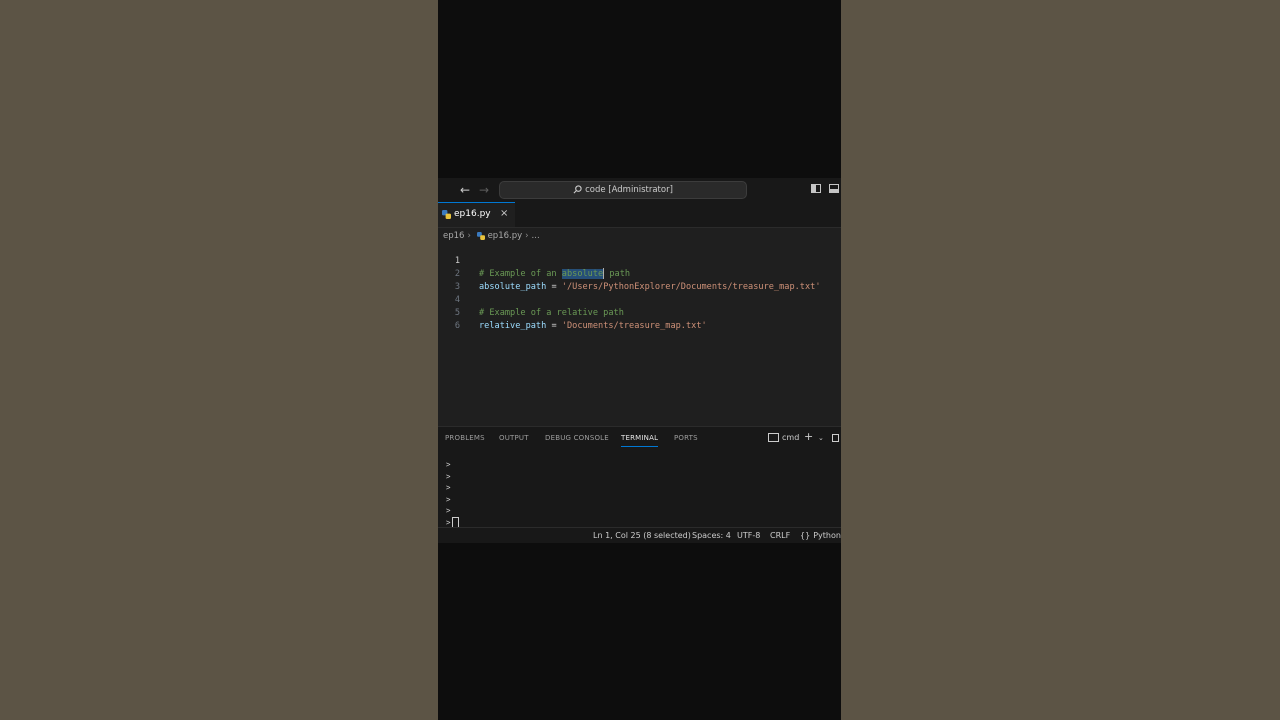  What do you see at coordinates (639, 215) in the screenshot?
I see `editor-tab-bar: ep16.py ×` at bounding box center [639, 215].